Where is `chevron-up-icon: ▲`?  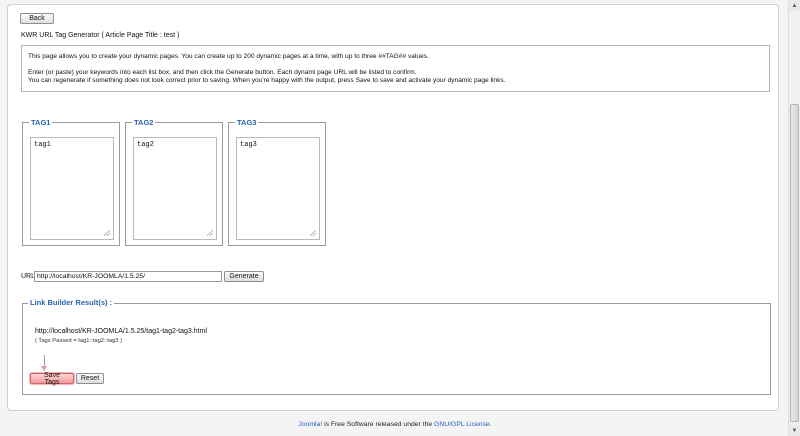
chevron-up-icon: ▲ is located at coordinates (794, 5).